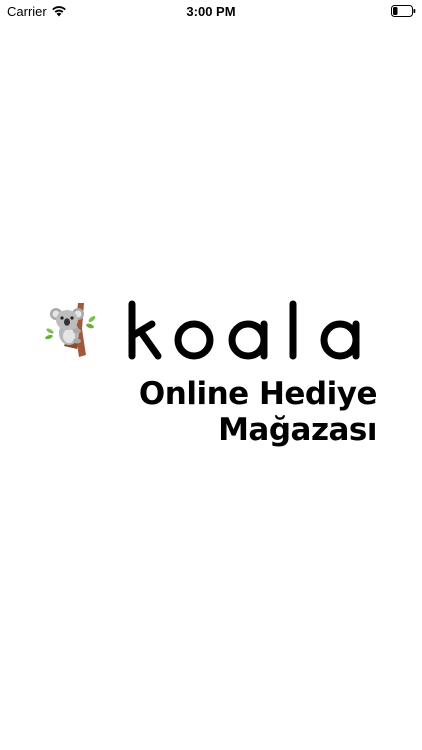 This screenshot has width=422, height=750. I want to click on status-bar: Carrier 3:00 PM, so click(211, 11).